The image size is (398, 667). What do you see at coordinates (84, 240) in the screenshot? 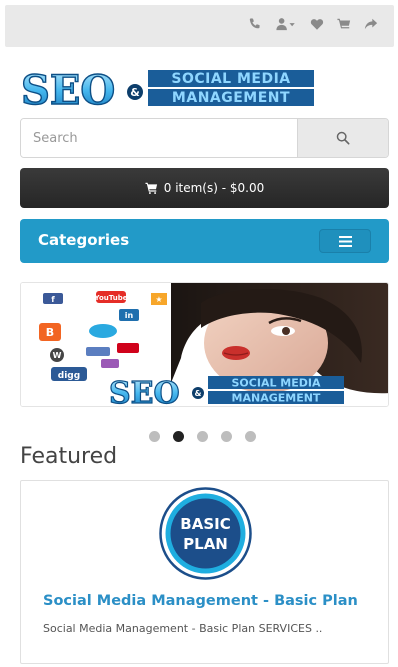
I see `categories-label: Categories` at bounding box center [84, 240].